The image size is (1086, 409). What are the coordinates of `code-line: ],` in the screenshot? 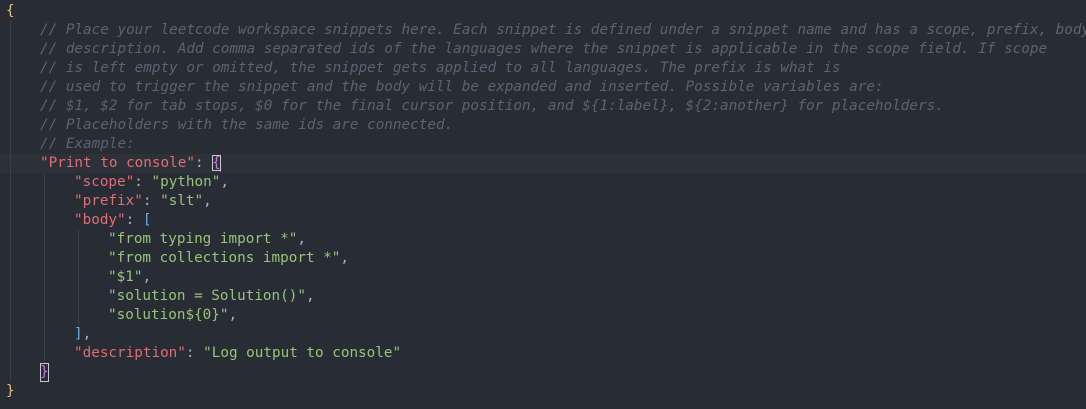 It's located at (543, 334).